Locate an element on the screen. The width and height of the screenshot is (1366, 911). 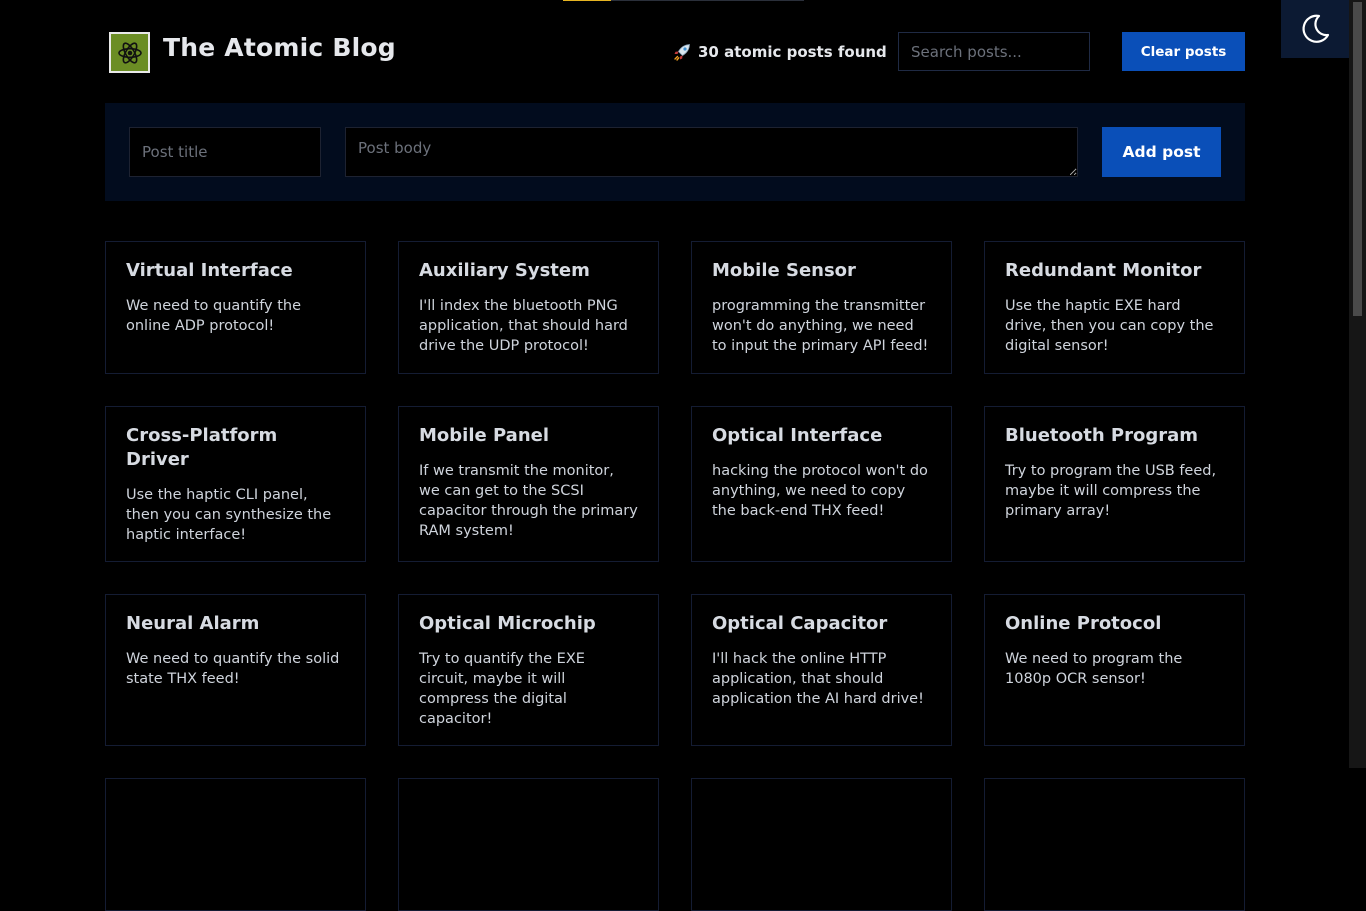
post-title: Mobile Sensor is located at coordinates (784, 270).